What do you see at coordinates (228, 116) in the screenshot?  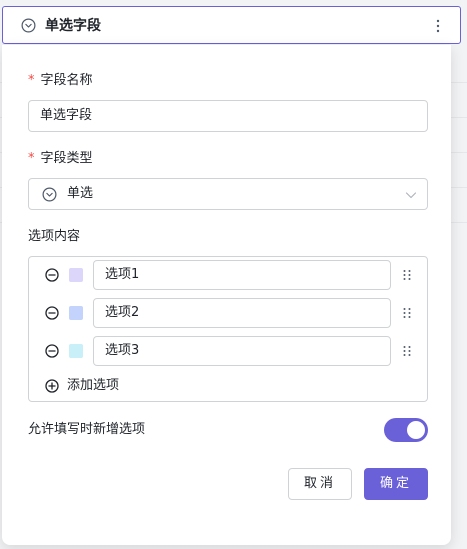 I see `field-name-input: 单选字段` at bounding box center [228, 116].